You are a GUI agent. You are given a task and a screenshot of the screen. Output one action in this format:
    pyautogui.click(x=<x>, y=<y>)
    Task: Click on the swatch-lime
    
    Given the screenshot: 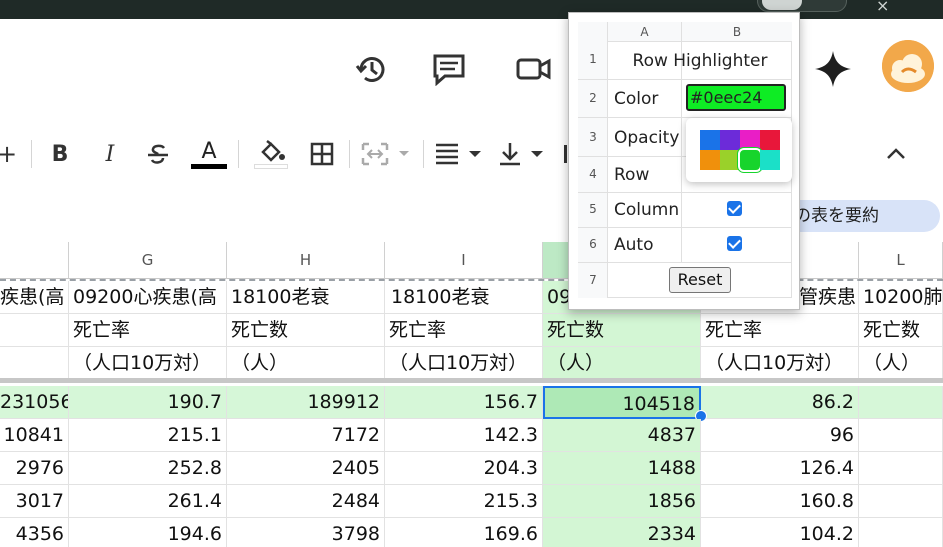 What is the action you would take?
    pyautogui.click(x=730, y=160)
    